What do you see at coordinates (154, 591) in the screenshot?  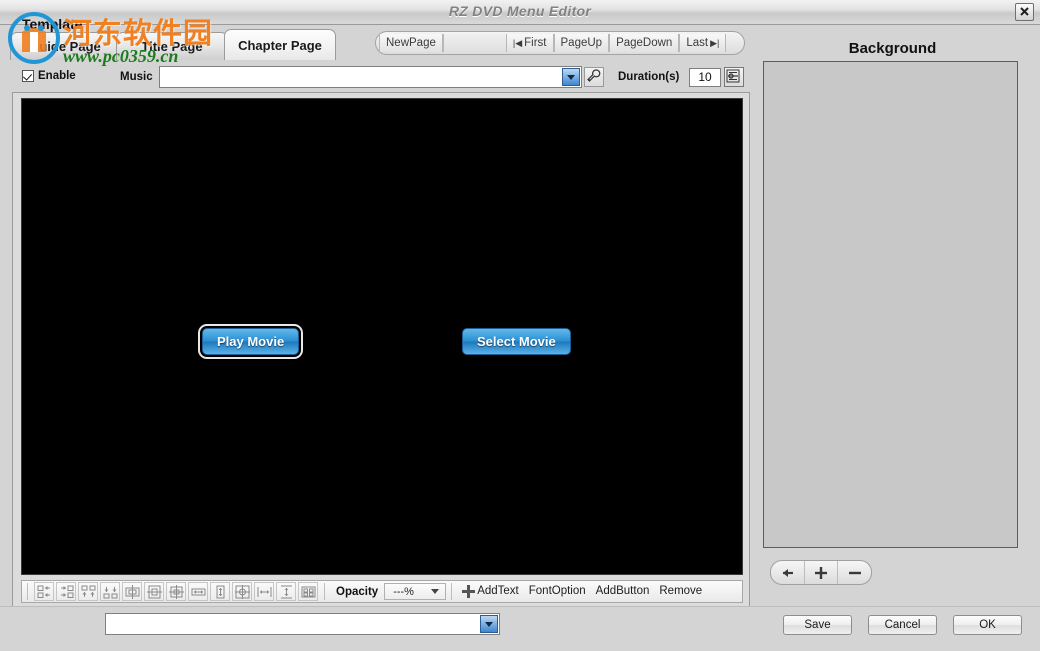 I see `center-vertical-icon` at bounding box center [154, 591].